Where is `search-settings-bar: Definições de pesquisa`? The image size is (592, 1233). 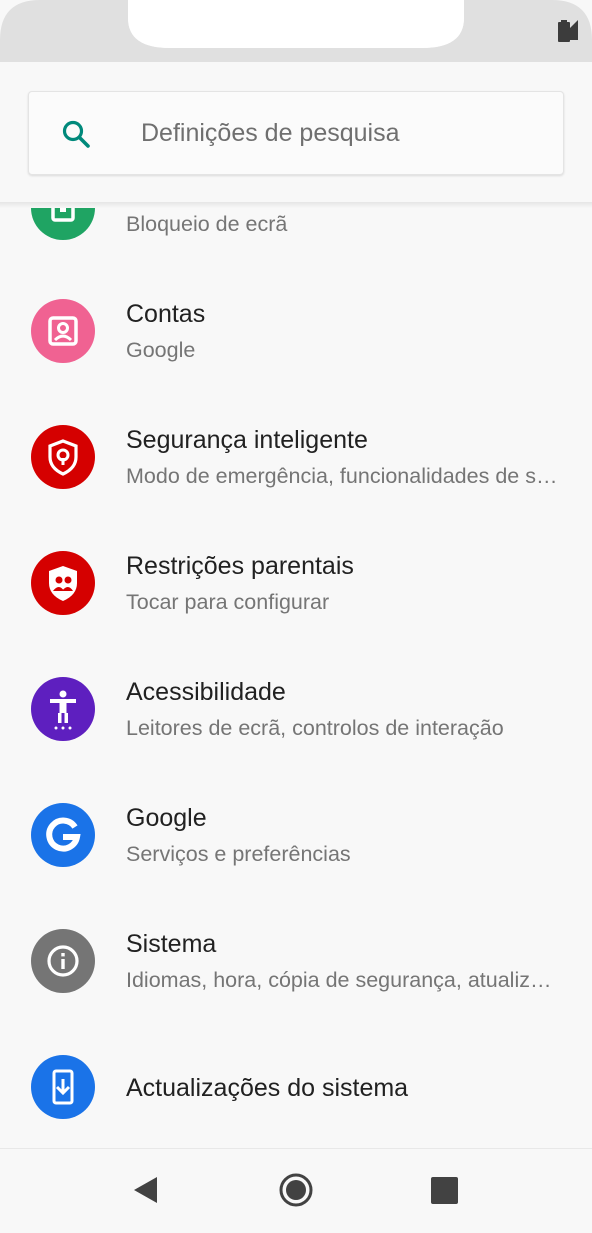
search-settings-bar: Definições de pesquisa is located at coordinates (296, 133).